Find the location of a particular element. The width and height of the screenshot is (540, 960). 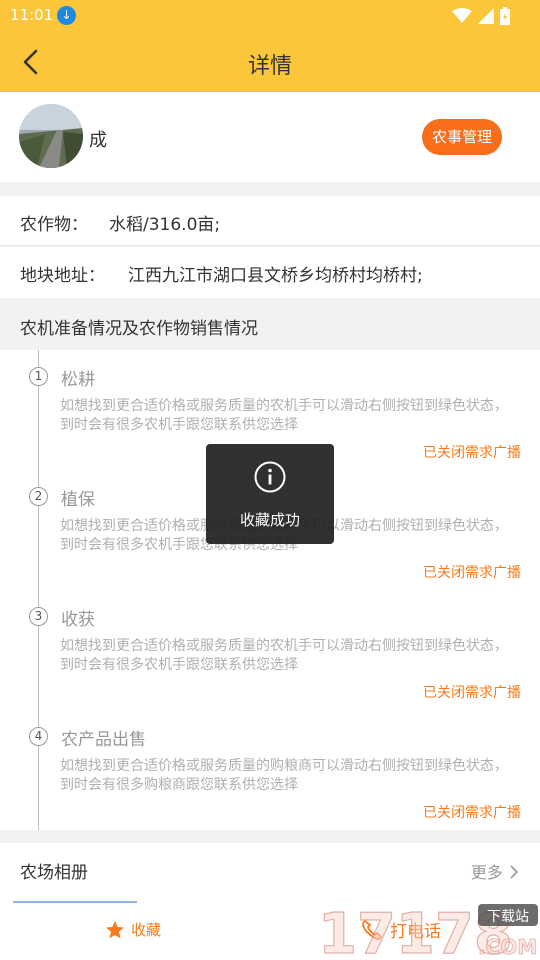

farm-album-row: 农场相册 更多 is located at coordinates (270, 869).